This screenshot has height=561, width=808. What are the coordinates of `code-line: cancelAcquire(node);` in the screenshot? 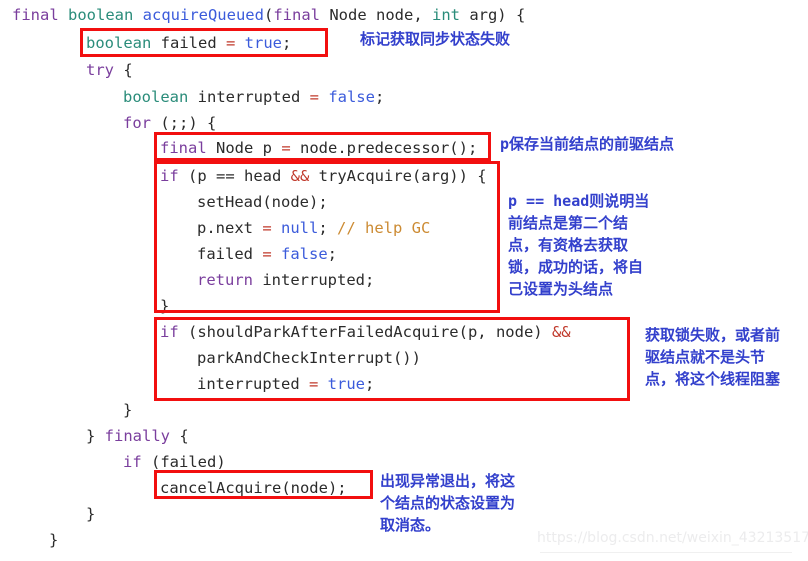 It's located at (253, 488).